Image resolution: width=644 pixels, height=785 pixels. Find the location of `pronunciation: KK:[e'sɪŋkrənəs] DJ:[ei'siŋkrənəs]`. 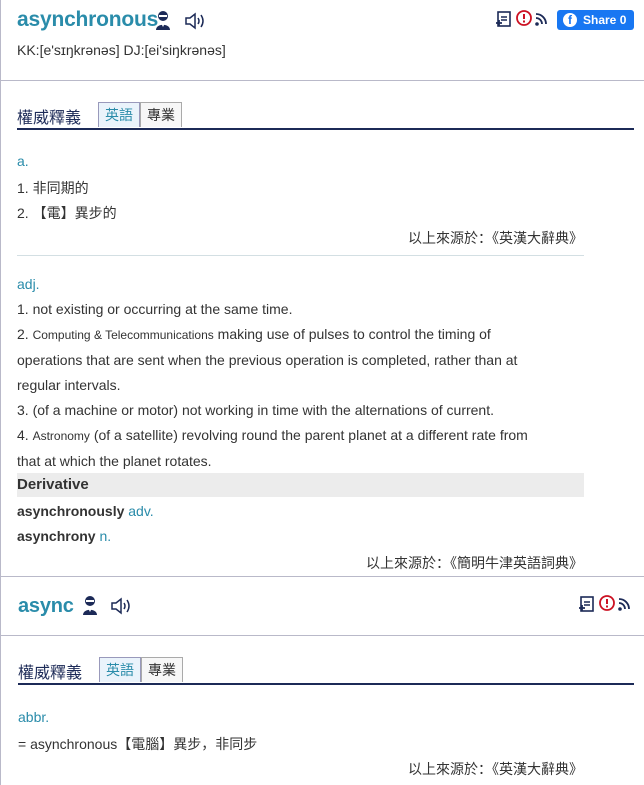

pronunciation: KK:[e'sɪŋkrənəs] DJ:[ei'siŋkrənəs] is located at coordinates (121, 50).